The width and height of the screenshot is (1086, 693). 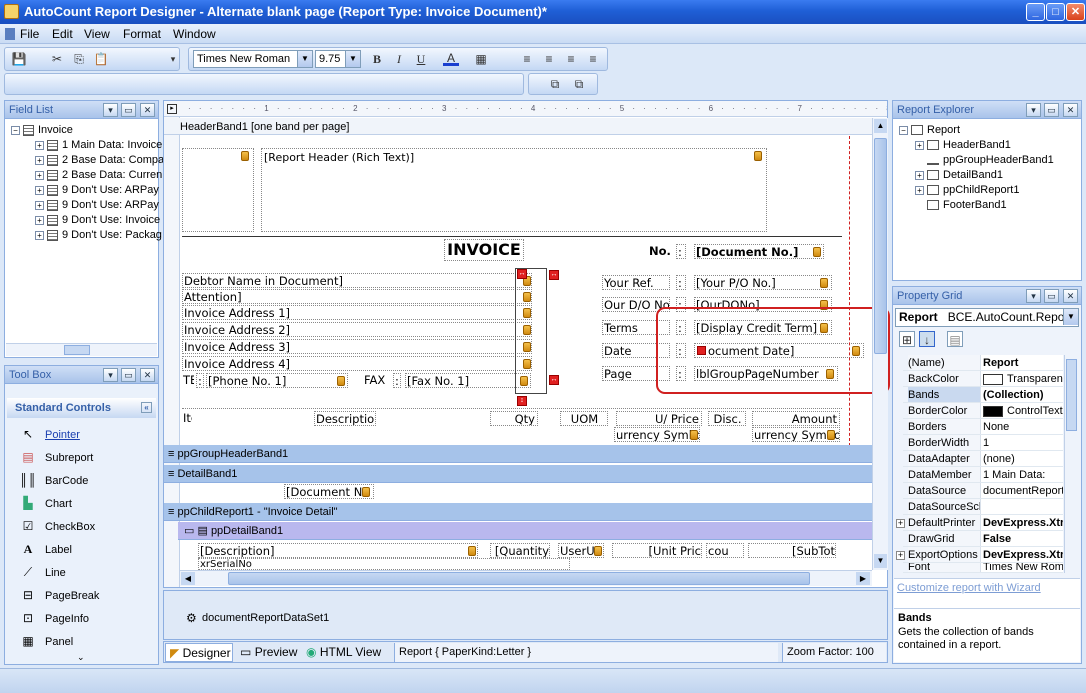 What do you see at coordinates (98, 145) in the screenshot?
I see `field-list-item: +1 Main Data: Invoice` at bounding box center [98, 145].